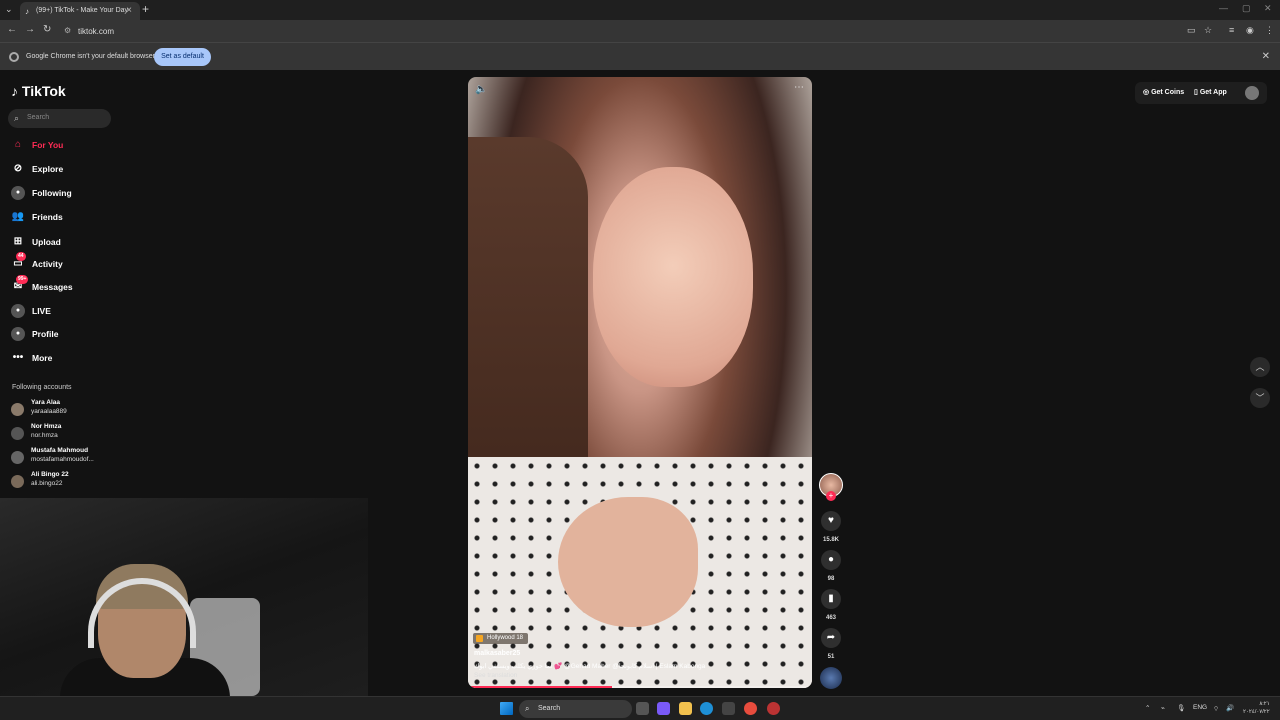 The width and height of the screenshot is (1280, 720). Describe the element at coordinates (506, 708) in the screenshot. I see `windows-start-icon` at that location.